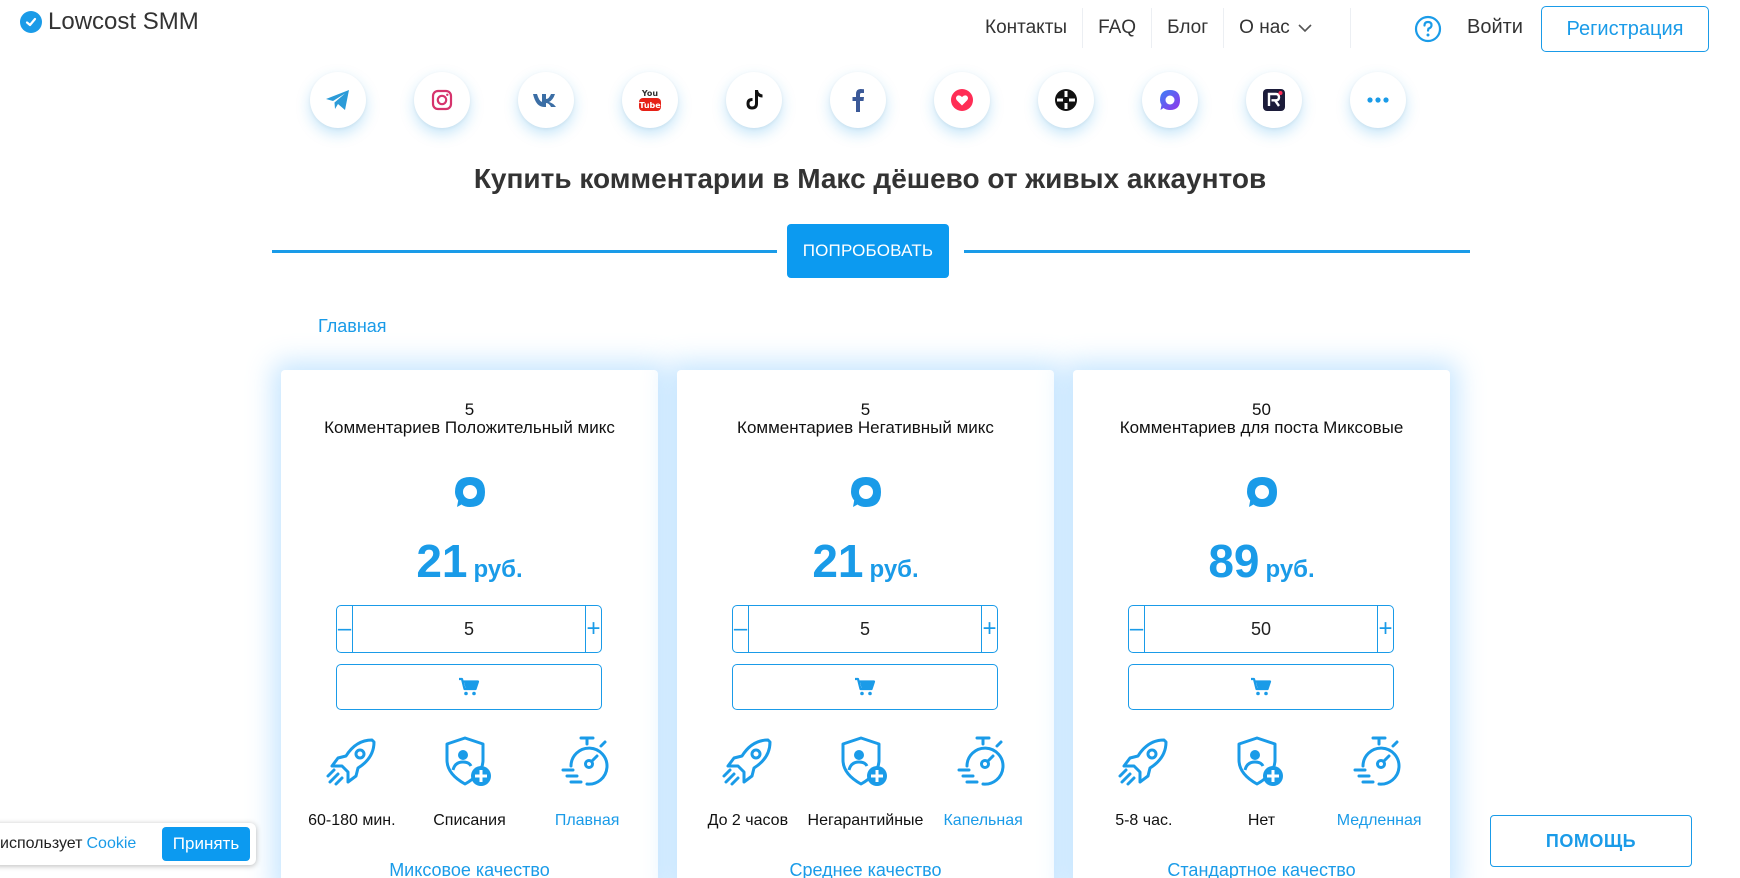 The width and height of the screenshot is (1740, 878). I want to click on quality-link: Среднее качество, so click(865, 869).